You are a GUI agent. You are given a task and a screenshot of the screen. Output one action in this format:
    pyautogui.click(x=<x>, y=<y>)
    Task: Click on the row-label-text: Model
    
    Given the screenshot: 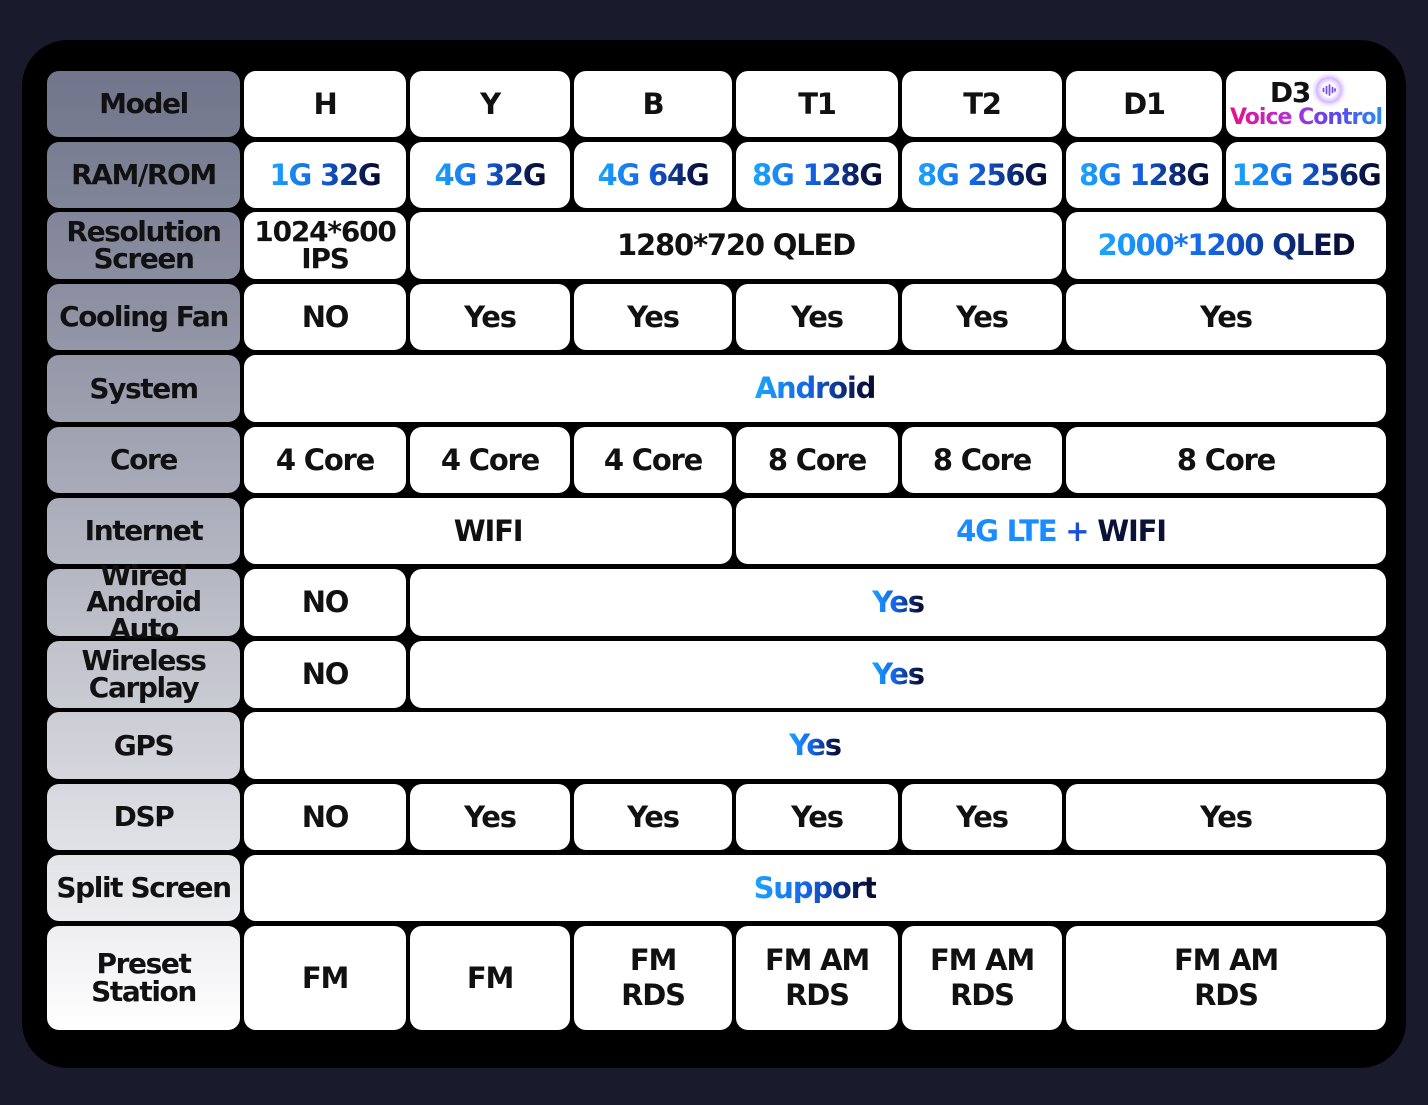 What is the action you would take?
    pyautogui.click(x=144, y=103)
    